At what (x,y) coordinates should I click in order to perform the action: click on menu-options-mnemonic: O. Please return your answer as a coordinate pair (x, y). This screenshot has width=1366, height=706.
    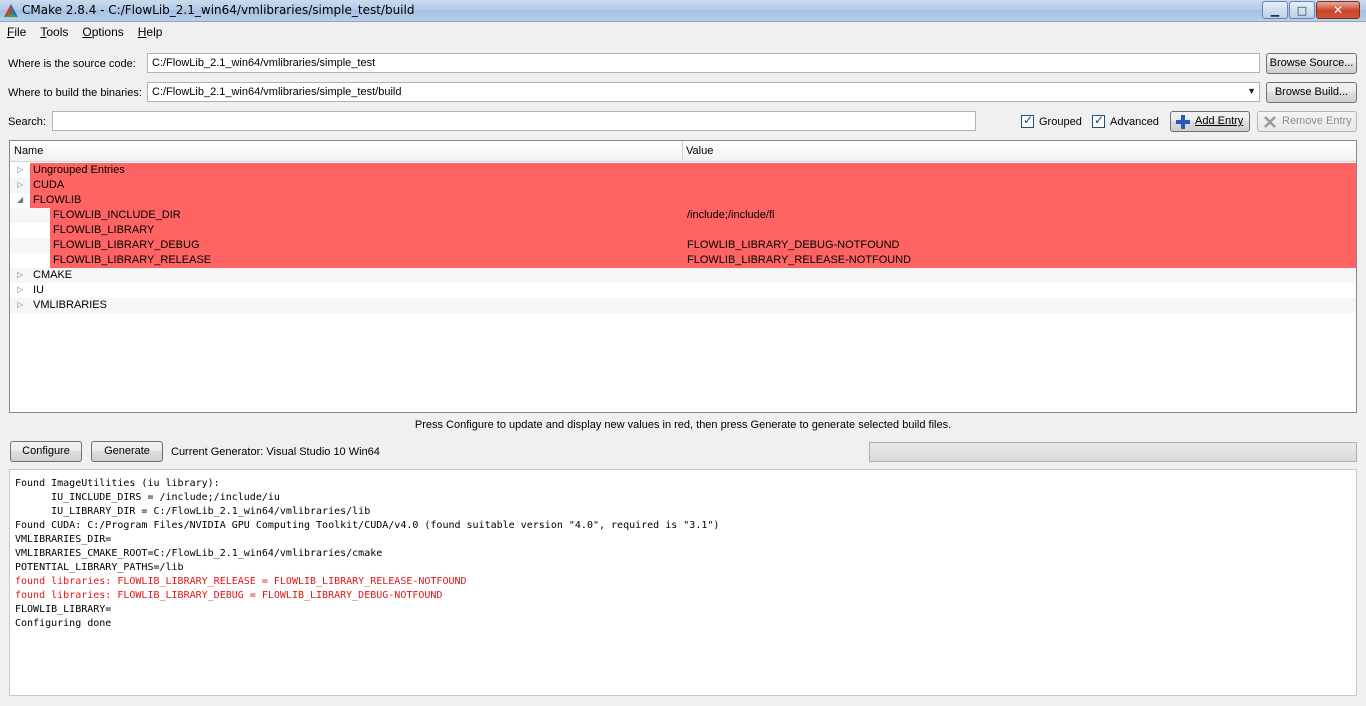
    Looking at the image, I should click on (87, 32).